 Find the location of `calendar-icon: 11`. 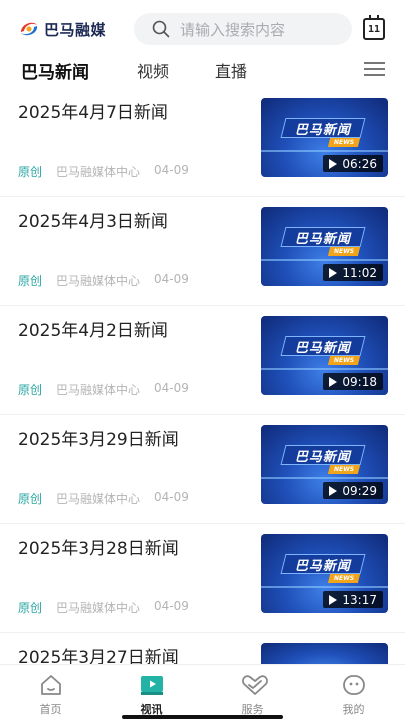

calendar-icon: 11 is located at coordinates (374, 27).